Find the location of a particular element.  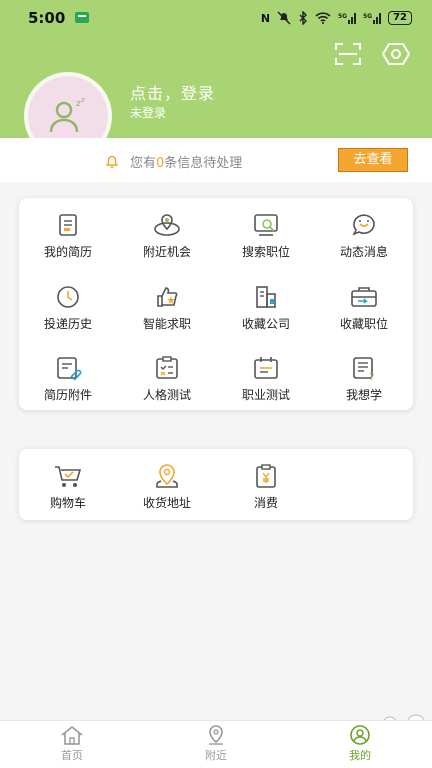

bluetooth-icon is located at coordinates (303, 18).